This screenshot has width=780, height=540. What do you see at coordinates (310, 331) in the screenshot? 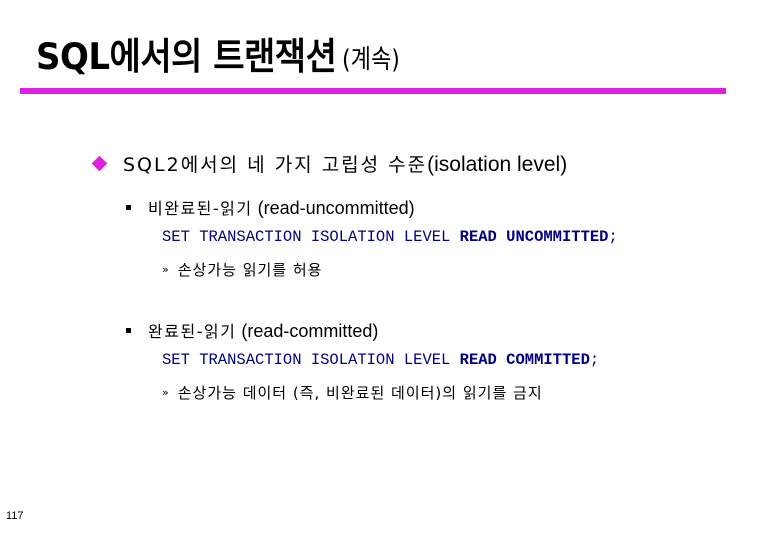
I see `bullet-label-en: (read-committed)` at bounding box center [310, 331].